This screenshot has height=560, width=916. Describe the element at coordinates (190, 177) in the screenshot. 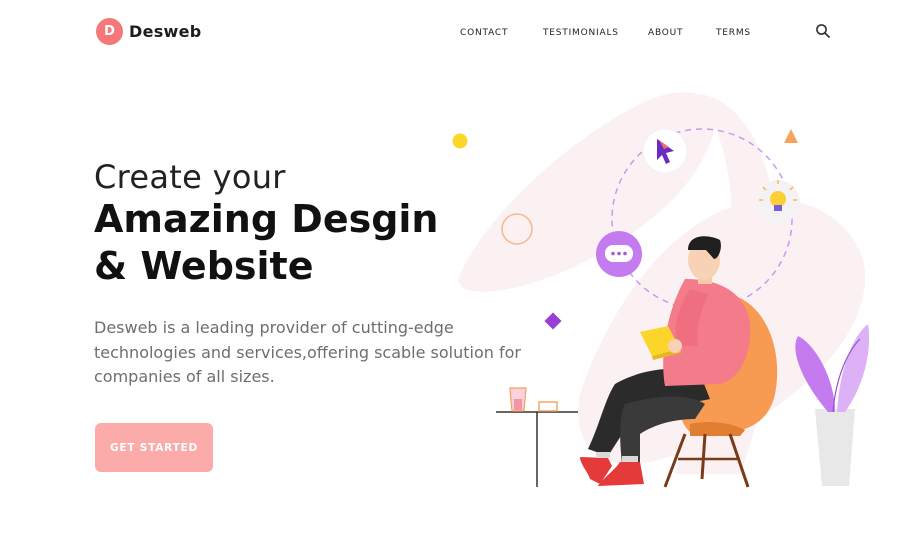

I see `hero-subtitle: Create your` at that location.